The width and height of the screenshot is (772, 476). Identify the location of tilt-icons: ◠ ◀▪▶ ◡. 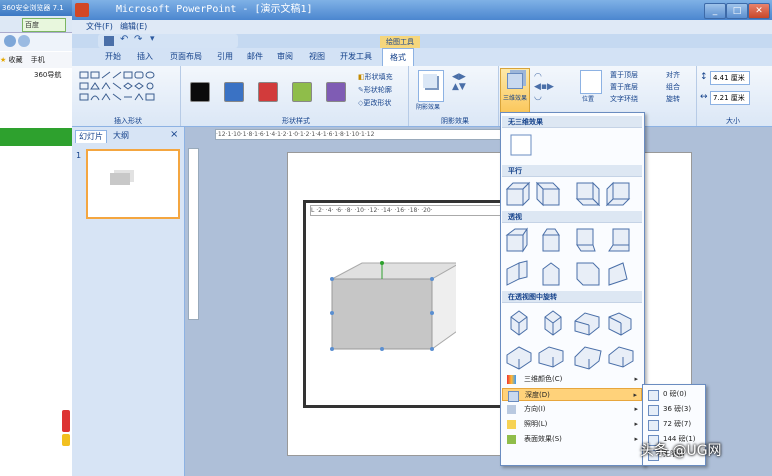
(544, 87).